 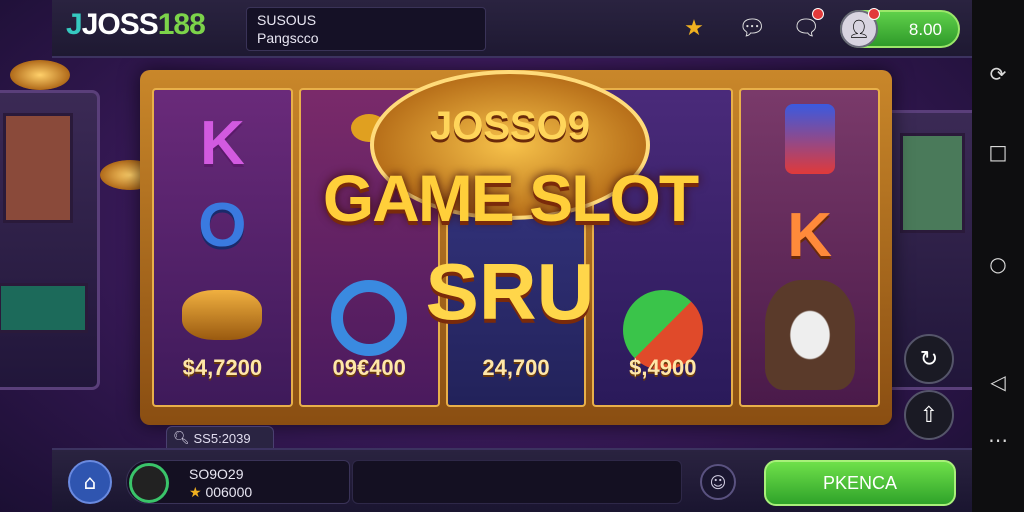 What do you see at coordinates (517, 482) in the screenshot?
I see `message-field` at bounding box center [517, 482].